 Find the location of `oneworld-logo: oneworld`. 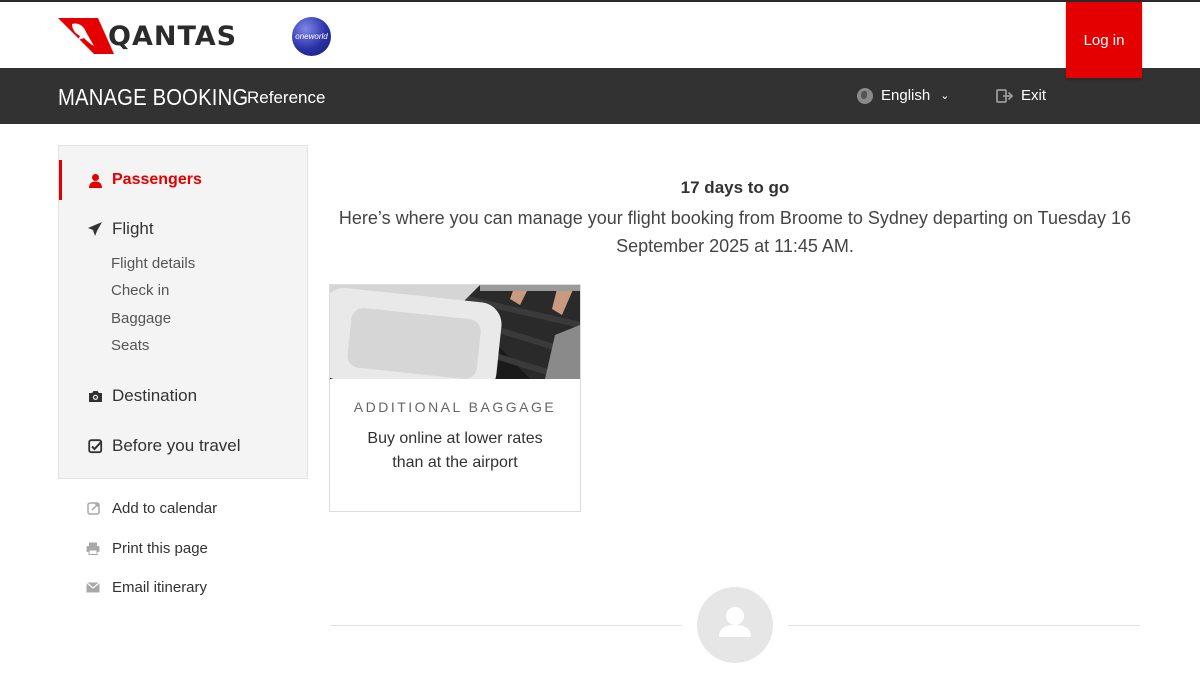

oneworld-logo: oneworld is located at coordinates (311, 36).